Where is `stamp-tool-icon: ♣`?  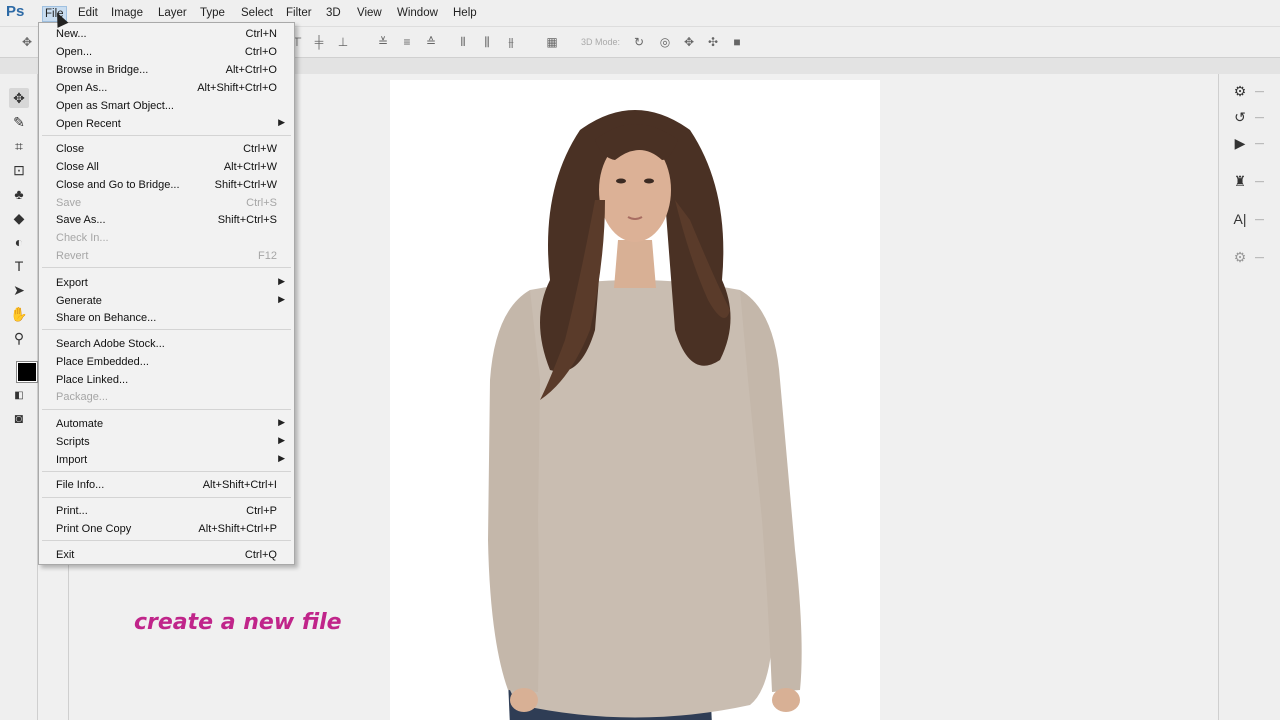 stamp-tool-icon: ♣ is located at coordinates (19, 194).